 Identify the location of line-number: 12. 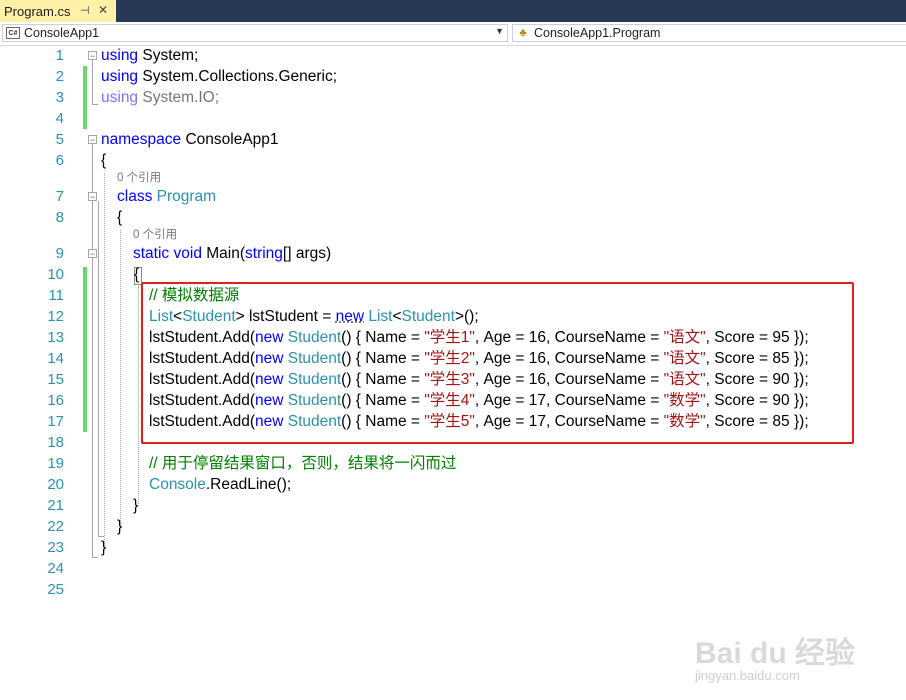
(55, 316).